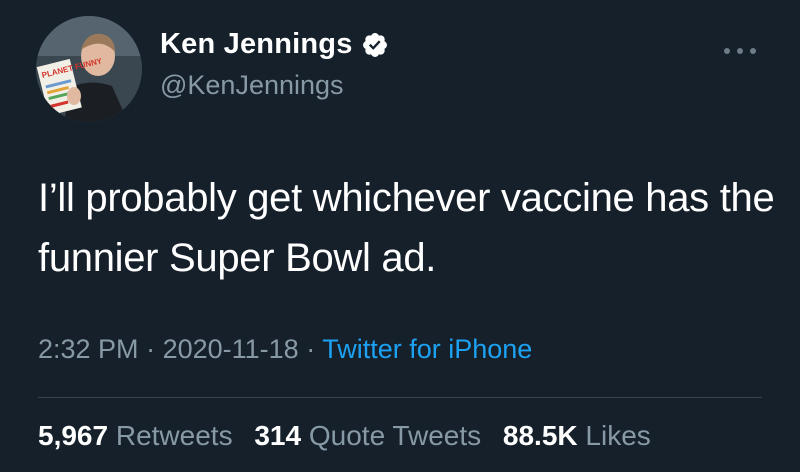 Image resolution: width=800 pixels, height=472 pixels. Describe the element at coordinates (427, 349) in the screenshot. I see `tweet-source-link: Twitter for iPhone` at that location.